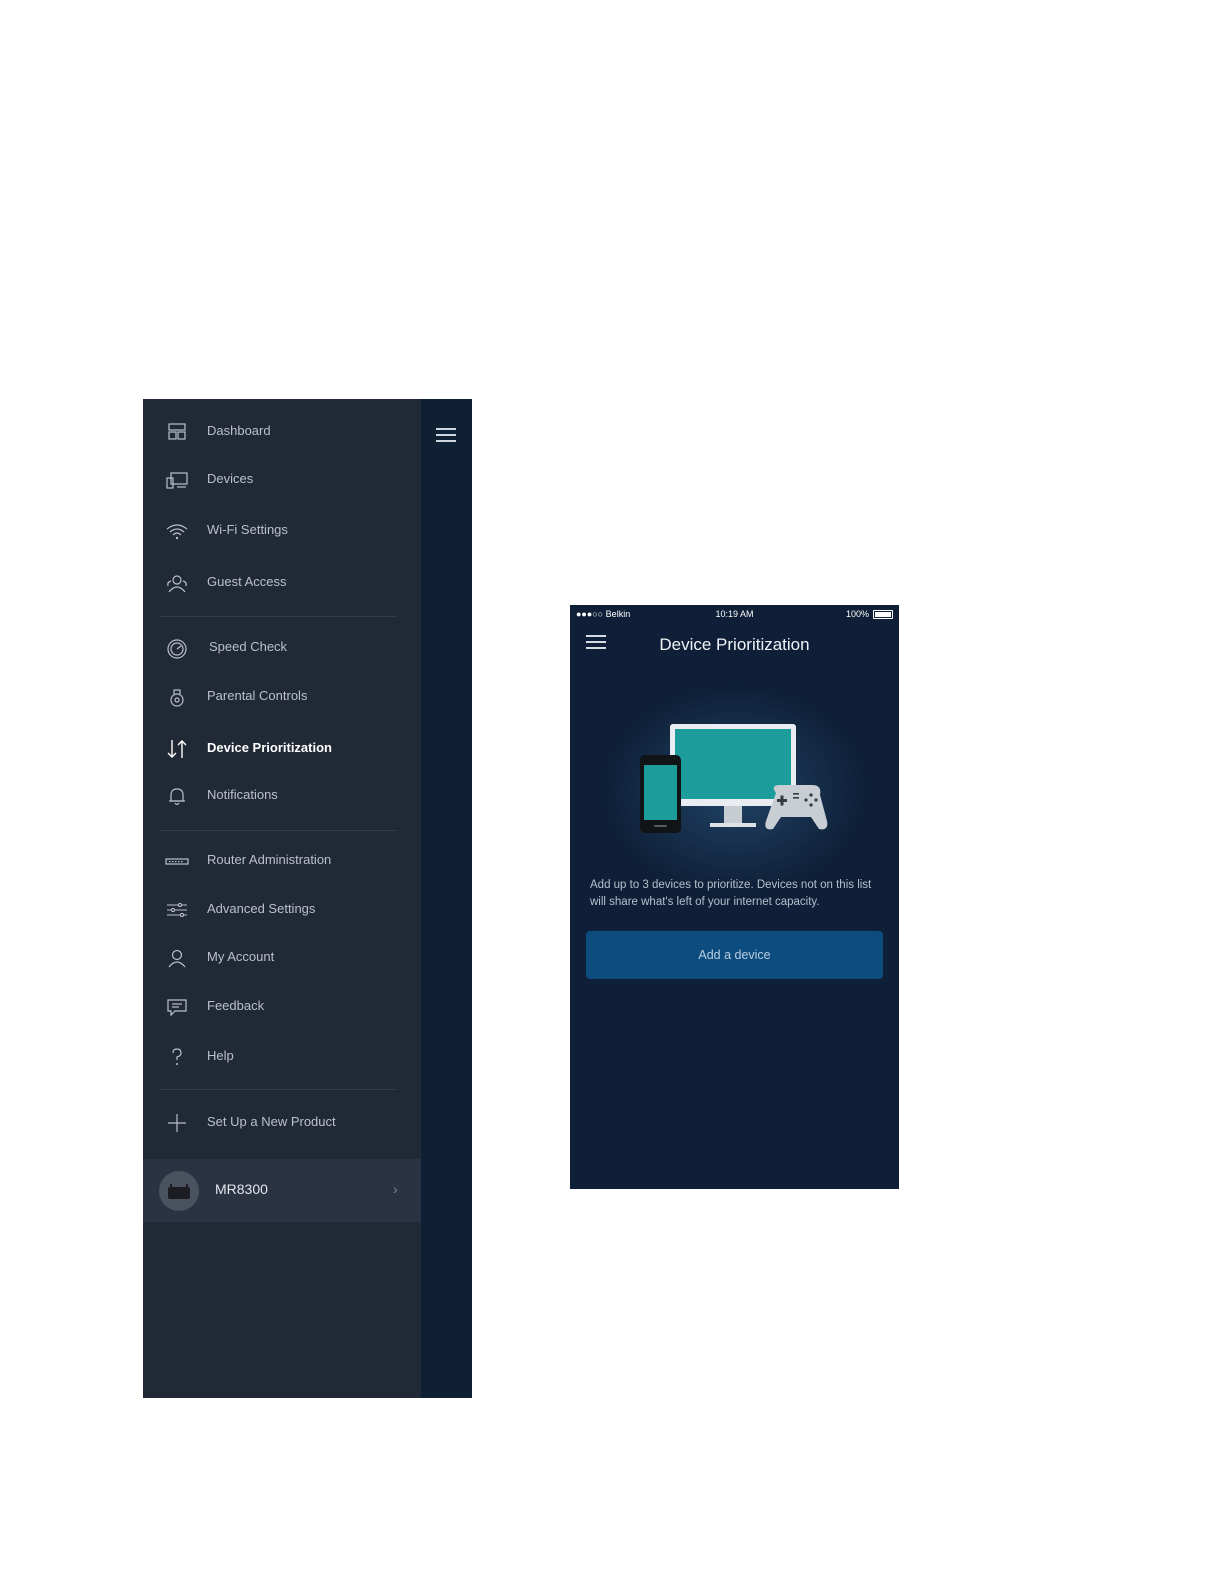 This screenshot has height=1585, width=1225. What do you see at coordinates (261, 908) in the screenshot?
I see `menu-item-label: Advanced Settings` at bounding box center [261, 908].